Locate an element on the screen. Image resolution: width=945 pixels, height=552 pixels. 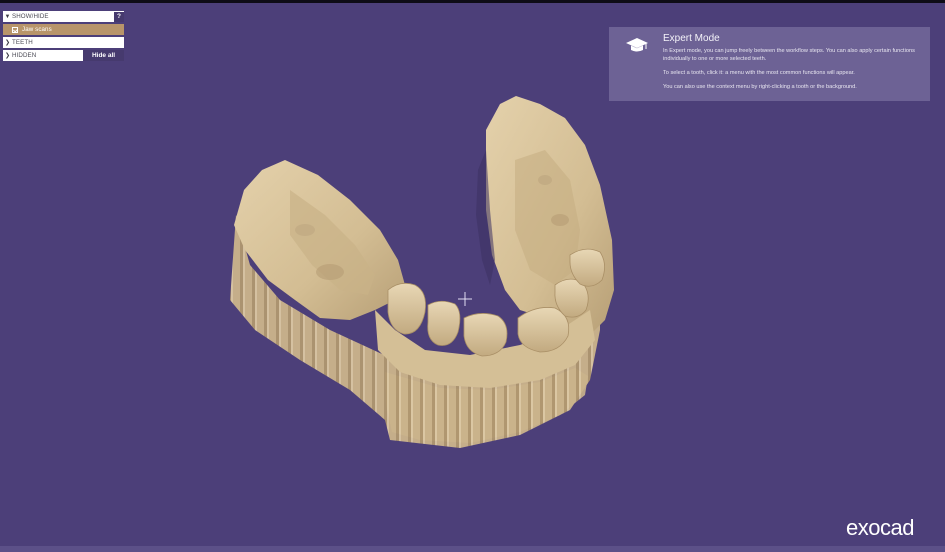
jaw-scans-item: Jaw scans is located at coordinates (63, 29).